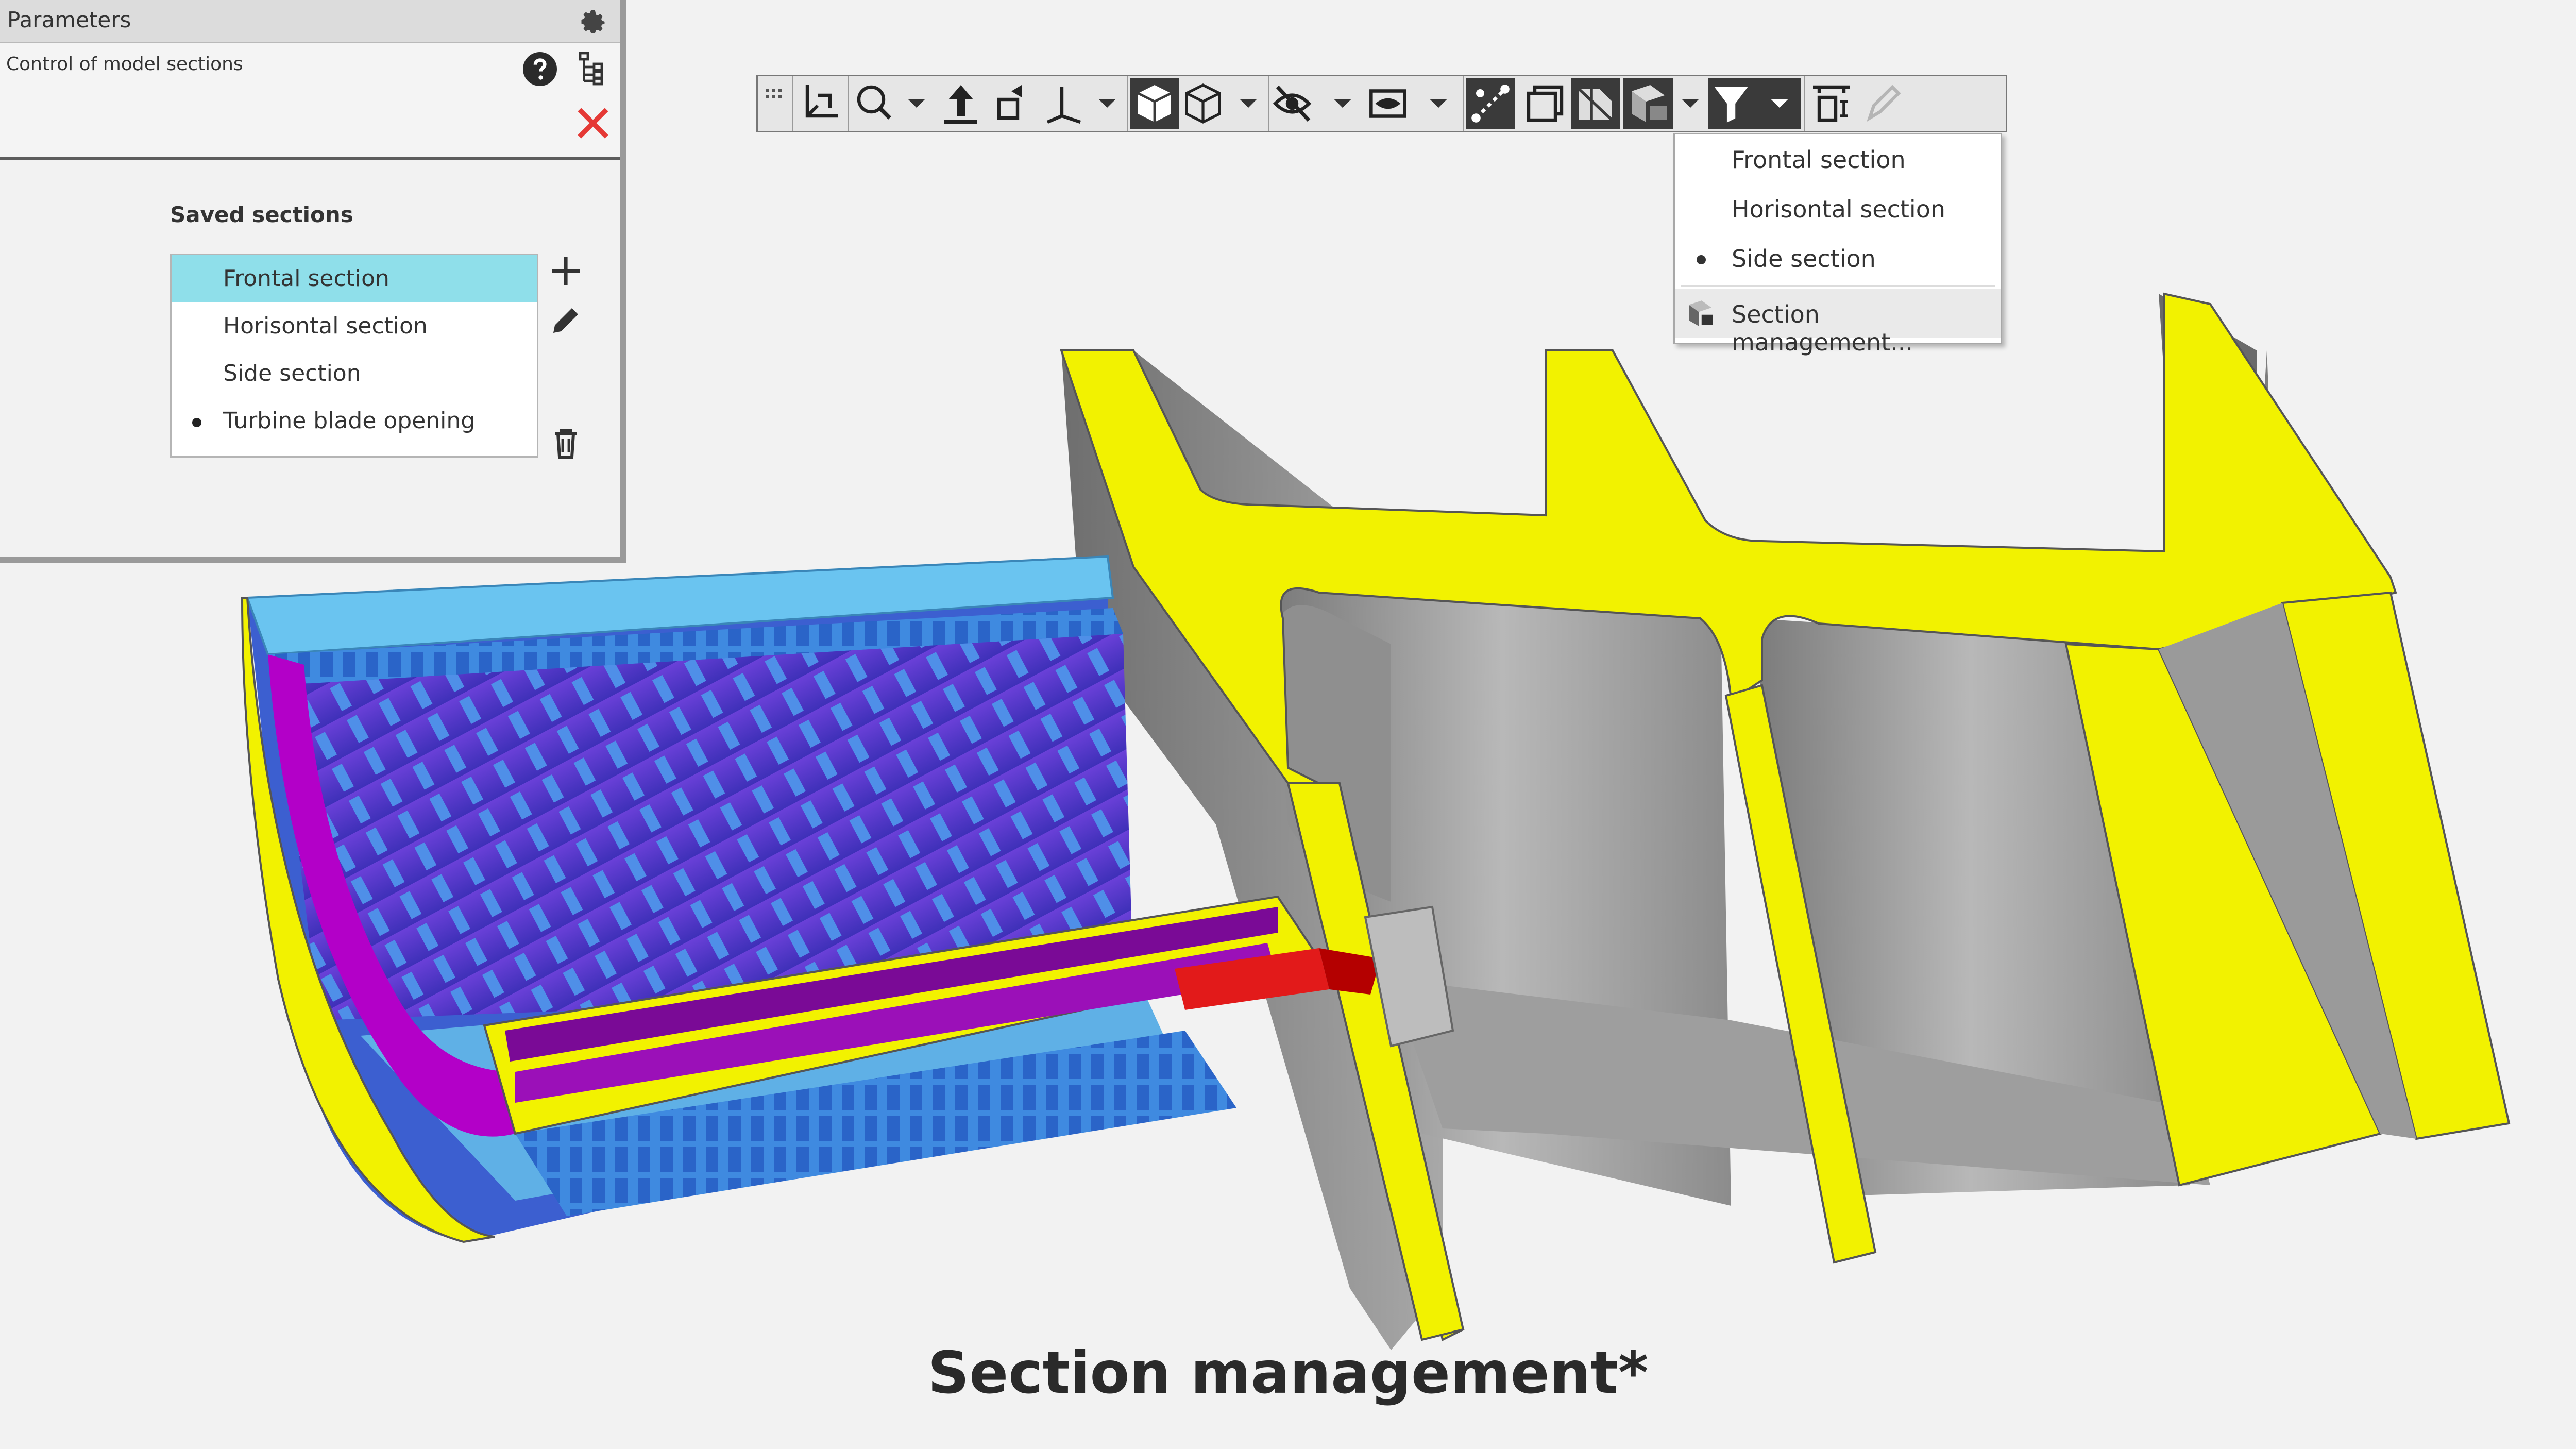 This screenshot has width=2576, height=1449. I want to click on section-item-frontal: Frontal section, so click(354, 278).